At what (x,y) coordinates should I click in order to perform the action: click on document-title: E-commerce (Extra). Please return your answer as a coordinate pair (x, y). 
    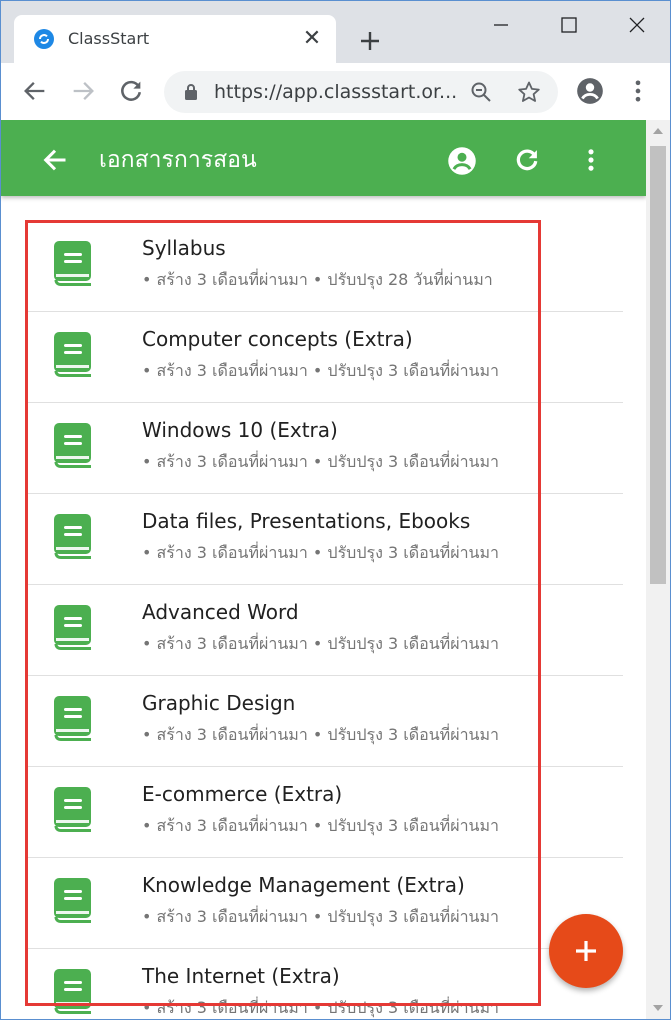
    Looking at the image, I should click on (242, 794).